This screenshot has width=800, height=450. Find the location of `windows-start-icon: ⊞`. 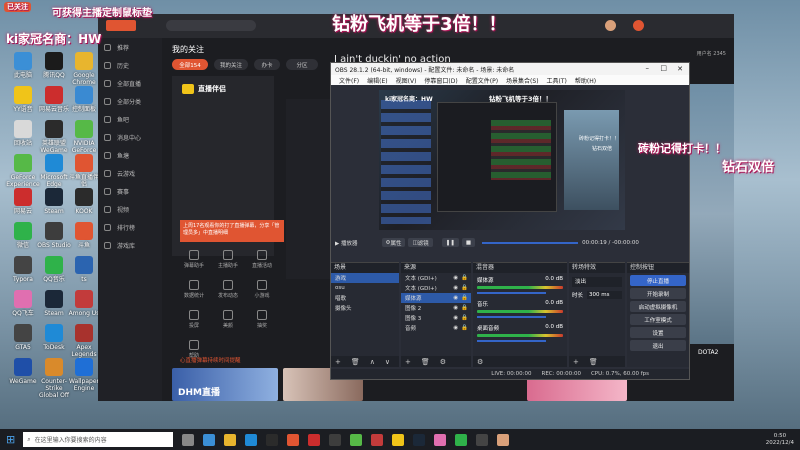

windows-start-icon: ⊞ is located at coordinates (10, 439).